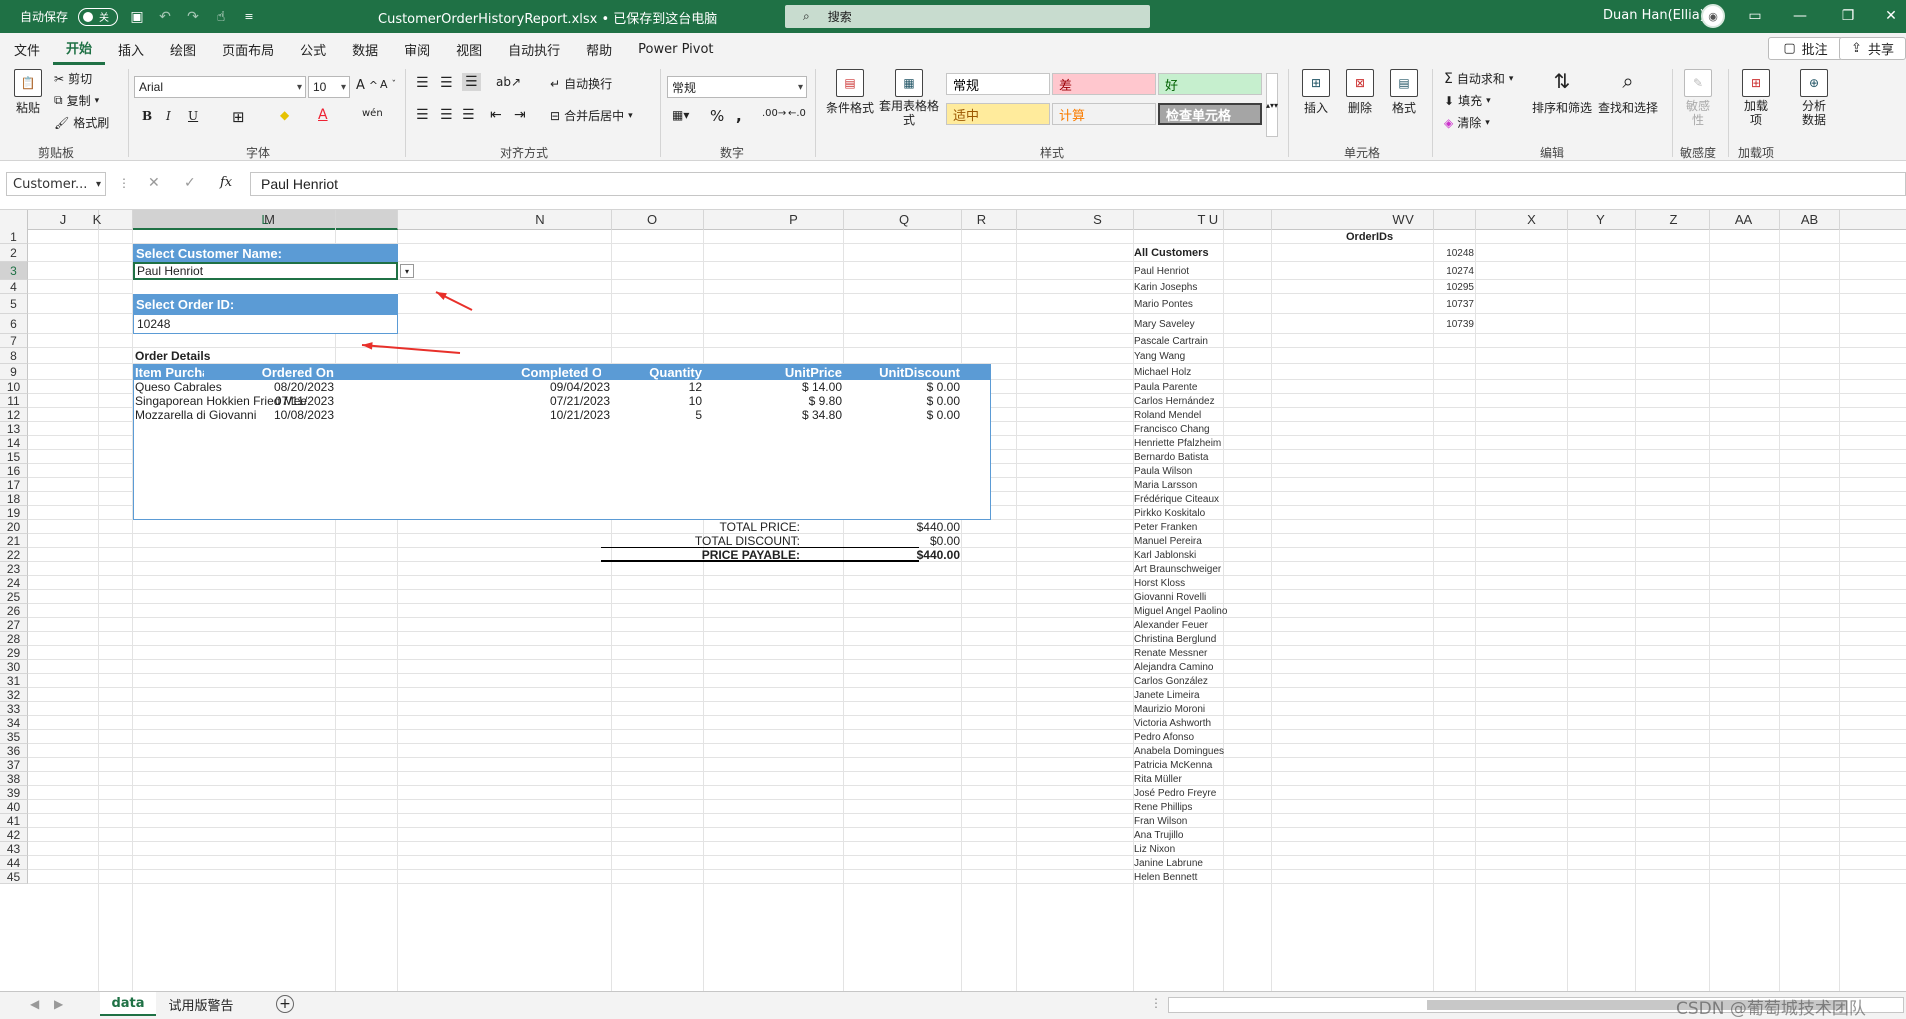 Image resolution: width=1906 pixels, height=1019 pixels. What do you see at coordinates (14, 341) in the screenshot?
I see `row-header-7: 7` at bounding box center [14, 341].